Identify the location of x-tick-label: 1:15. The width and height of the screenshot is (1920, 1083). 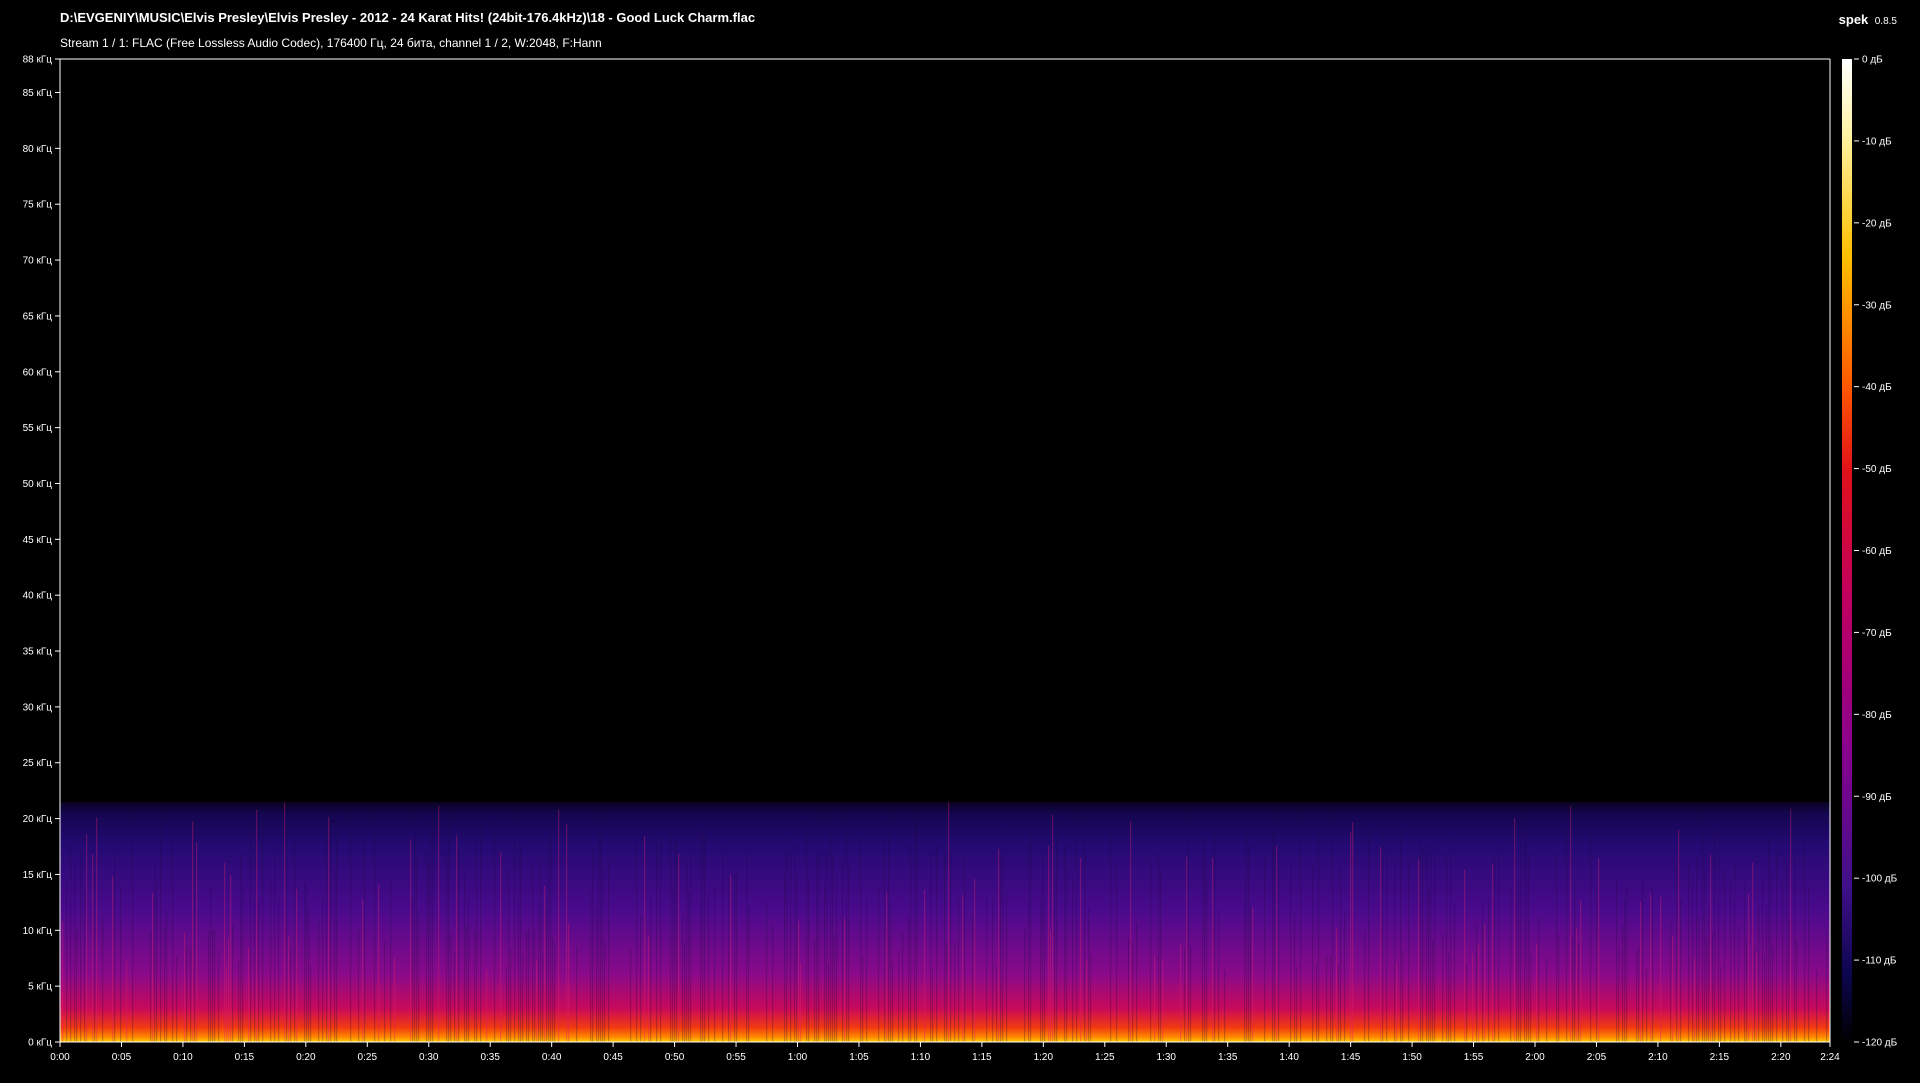
(982, 1057).